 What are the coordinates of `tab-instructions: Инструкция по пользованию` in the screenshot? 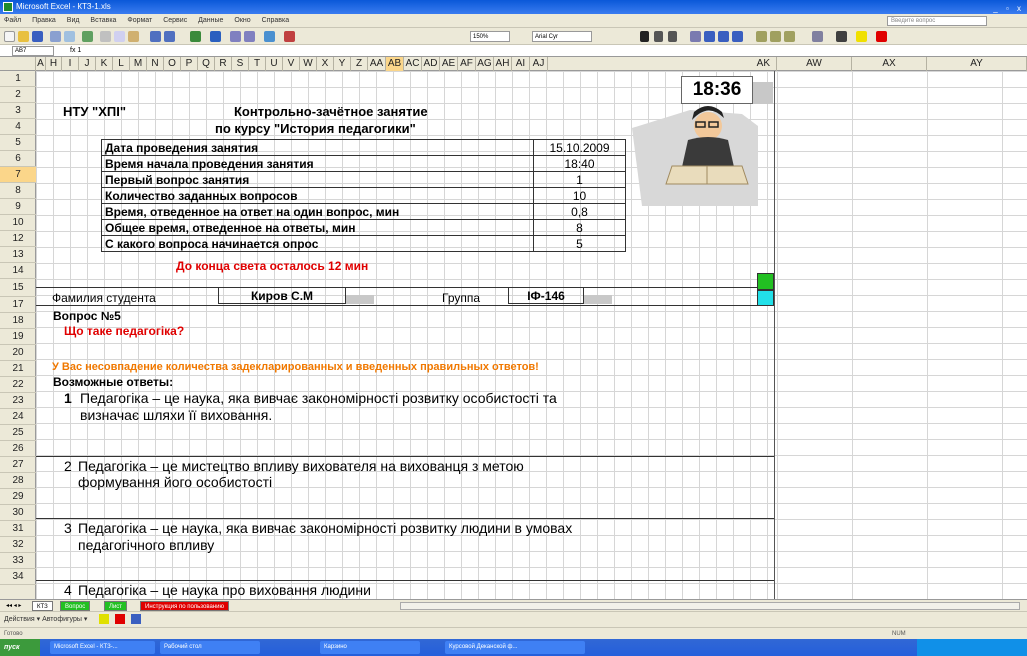 It's located at (184, 606).